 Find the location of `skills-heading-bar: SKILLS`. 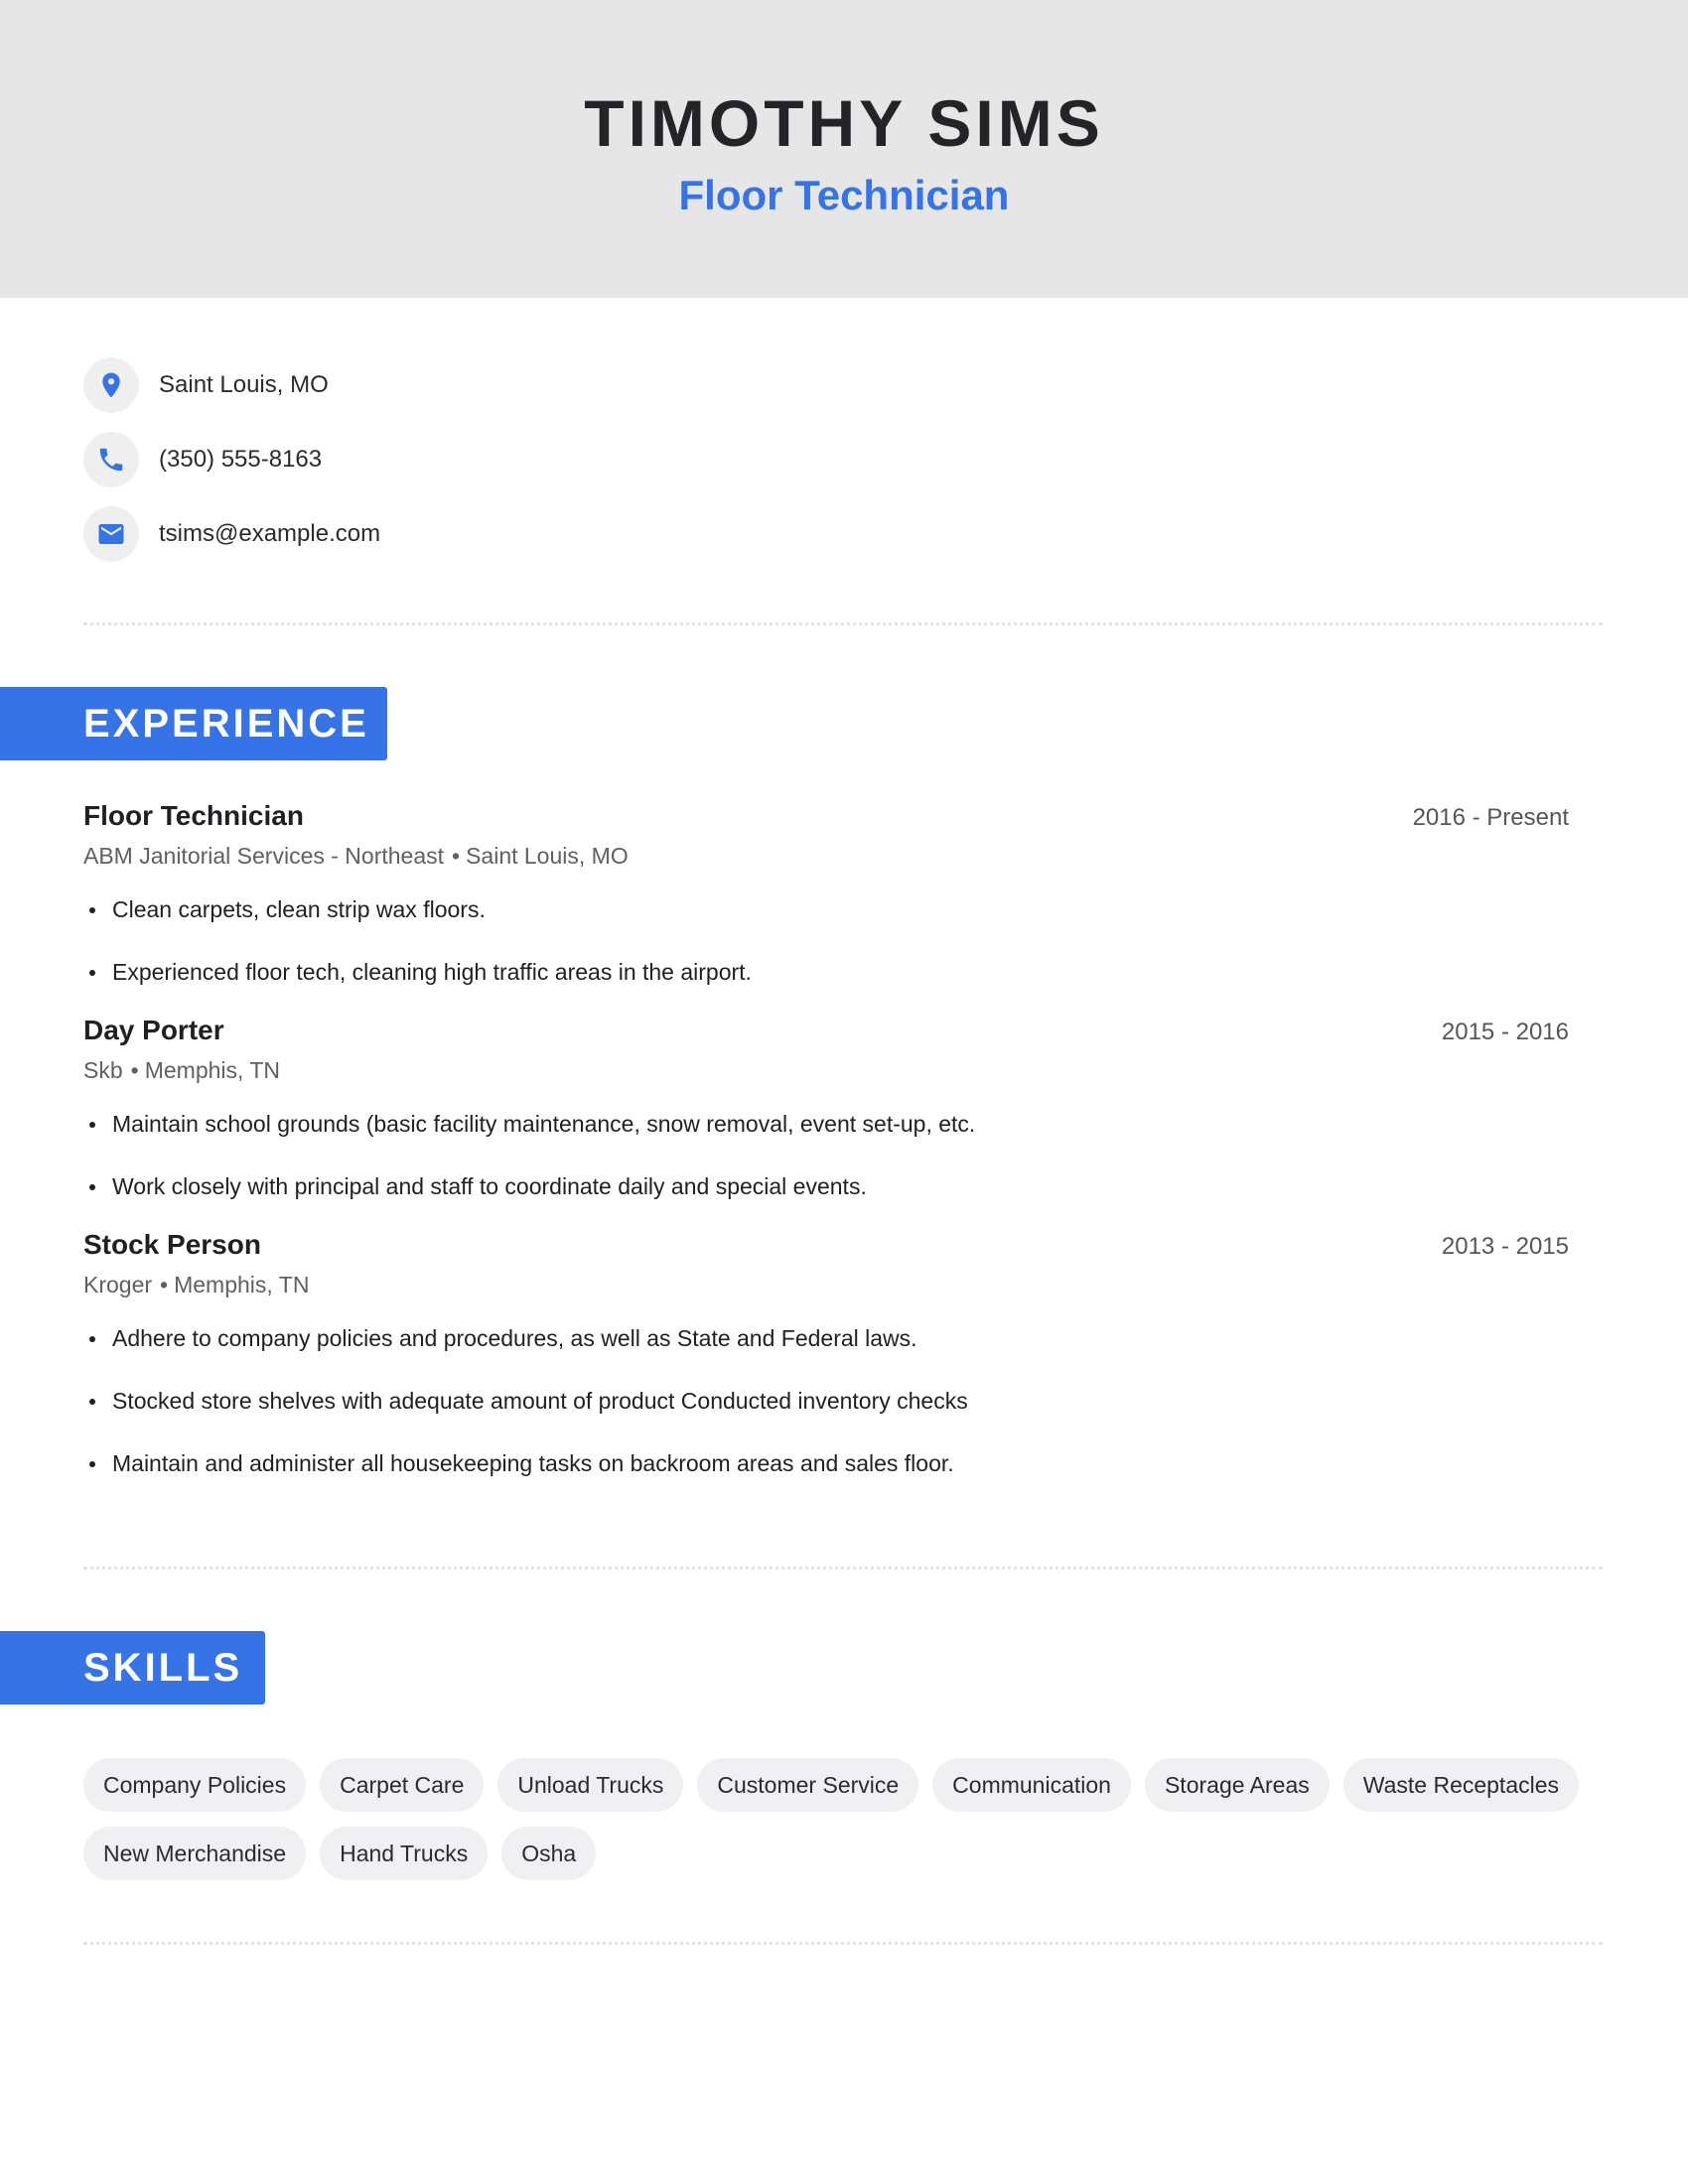

skills-heading-bar: SKILLS is located at coordinates (132, 1668).